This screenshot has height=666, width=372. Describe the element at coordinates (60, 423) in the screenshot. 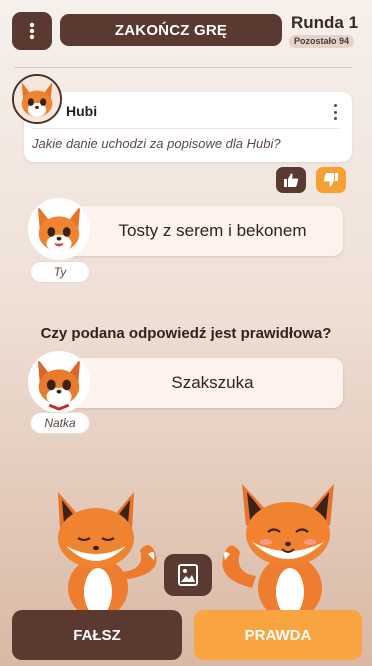

I see `other-name-tag: Natka` at that location.